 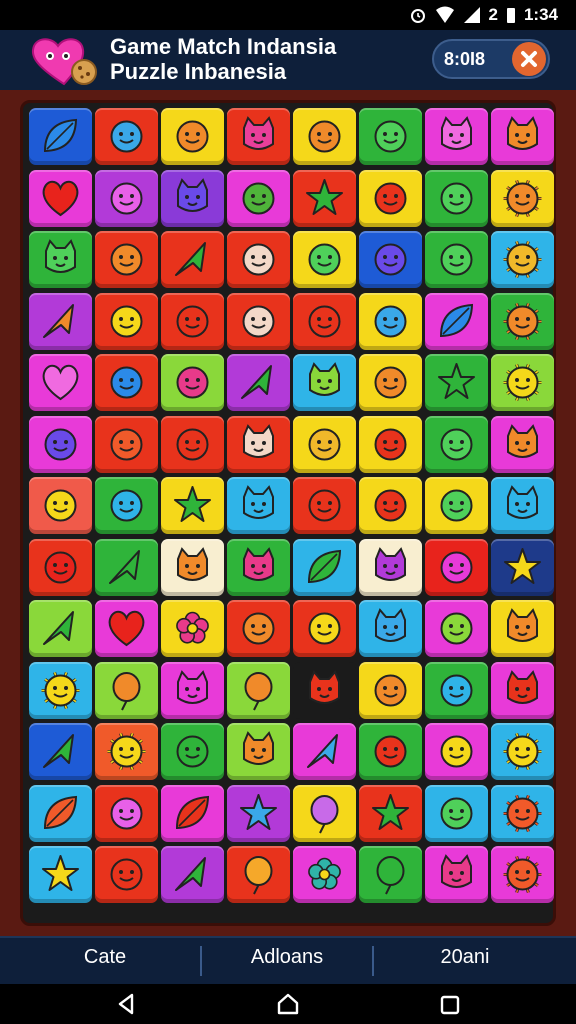 I want to click on tab-adloans: Adloans, so click(x=287, y=957).